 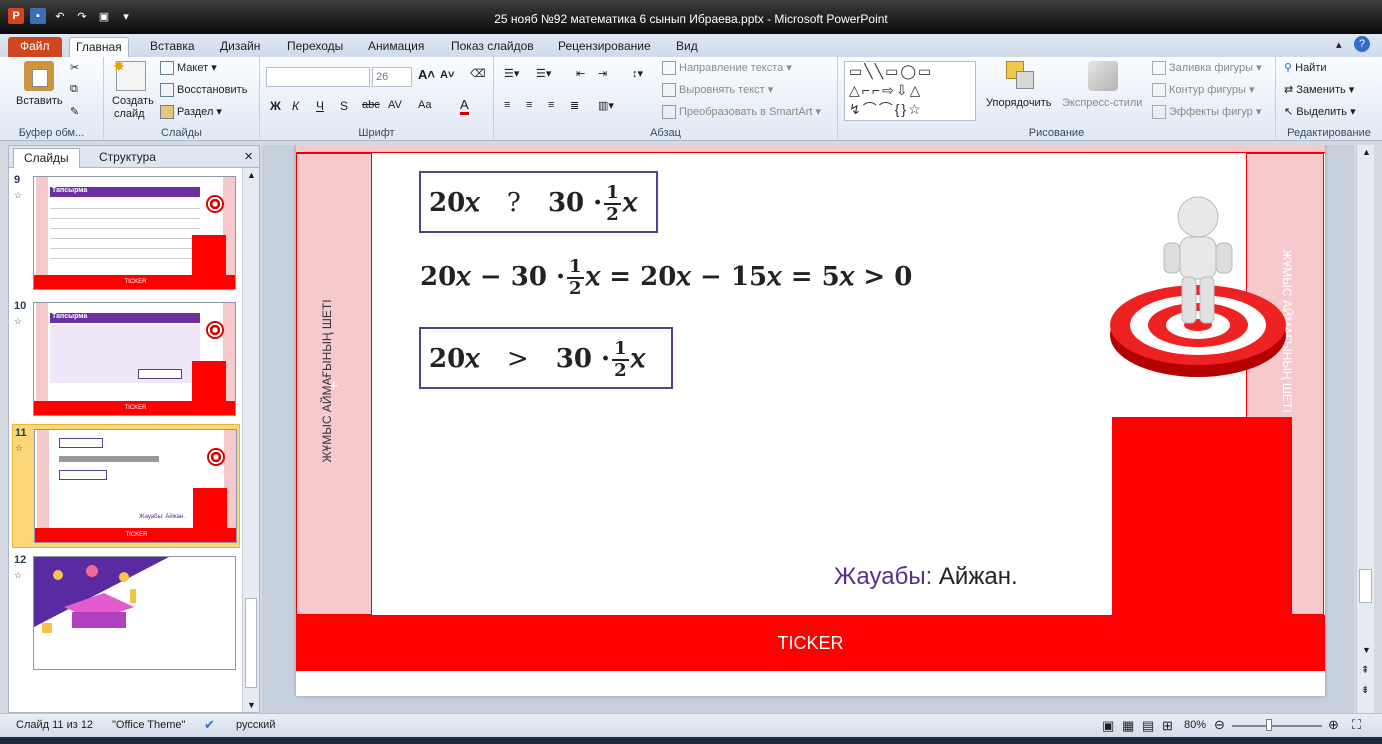 I want to click on close-panel-icon: ×, so click(x=248, y=156).